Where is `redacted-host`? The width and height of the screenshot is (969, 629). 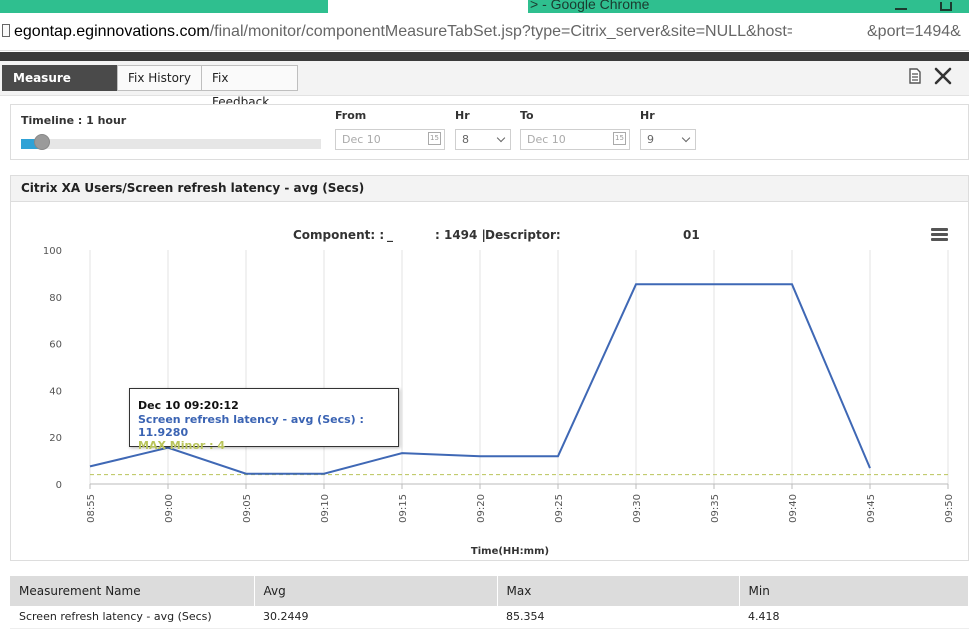 redacted-host is located at coordinates (829, 33).